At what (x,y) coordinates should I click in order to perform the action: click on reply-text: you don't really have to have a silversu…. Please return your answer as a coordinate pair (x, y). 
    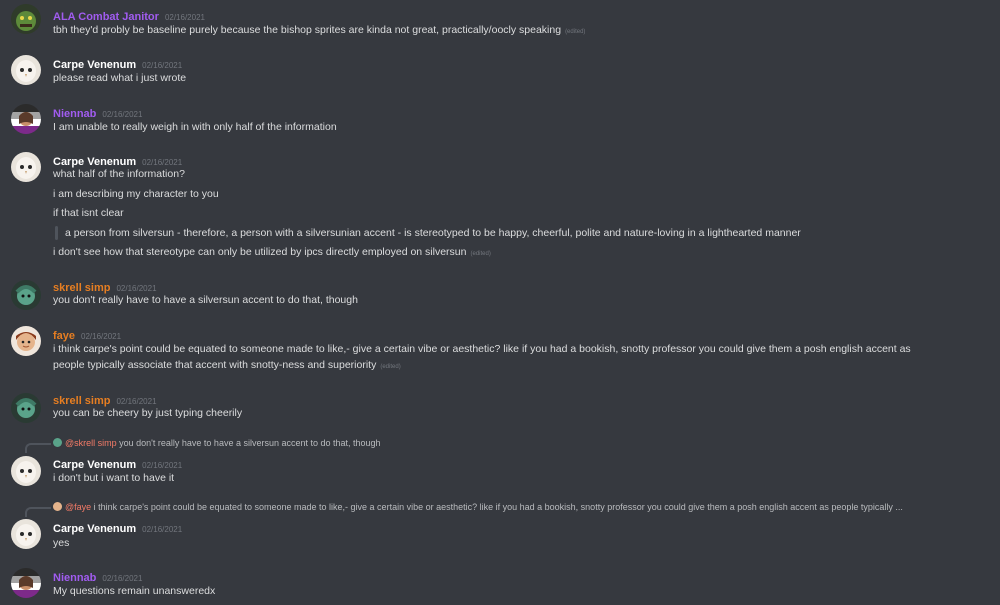
    Looking at the image, I should click on (250, 443).